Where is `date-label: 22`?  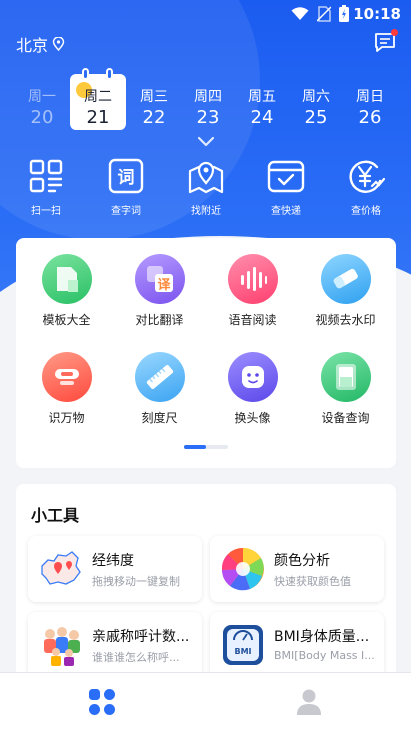 date-label: 22 is located at coordinates (154, 117).